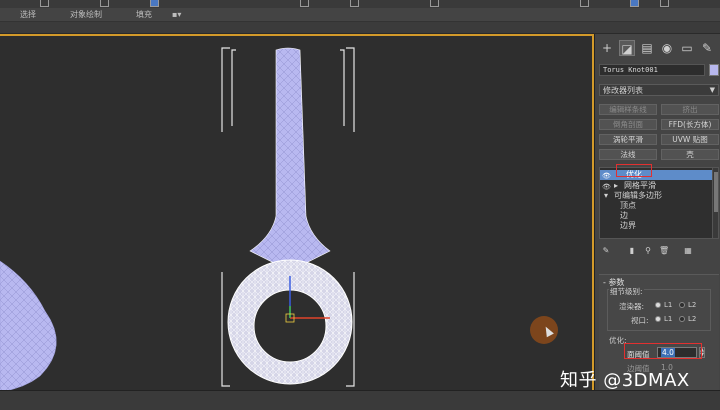 The image size is (720, 410). Describe the element at coordinates (657, 196) in the screenshot. I see `stack-item-editable-poly: ▾ 可编辑多边形` at that location.